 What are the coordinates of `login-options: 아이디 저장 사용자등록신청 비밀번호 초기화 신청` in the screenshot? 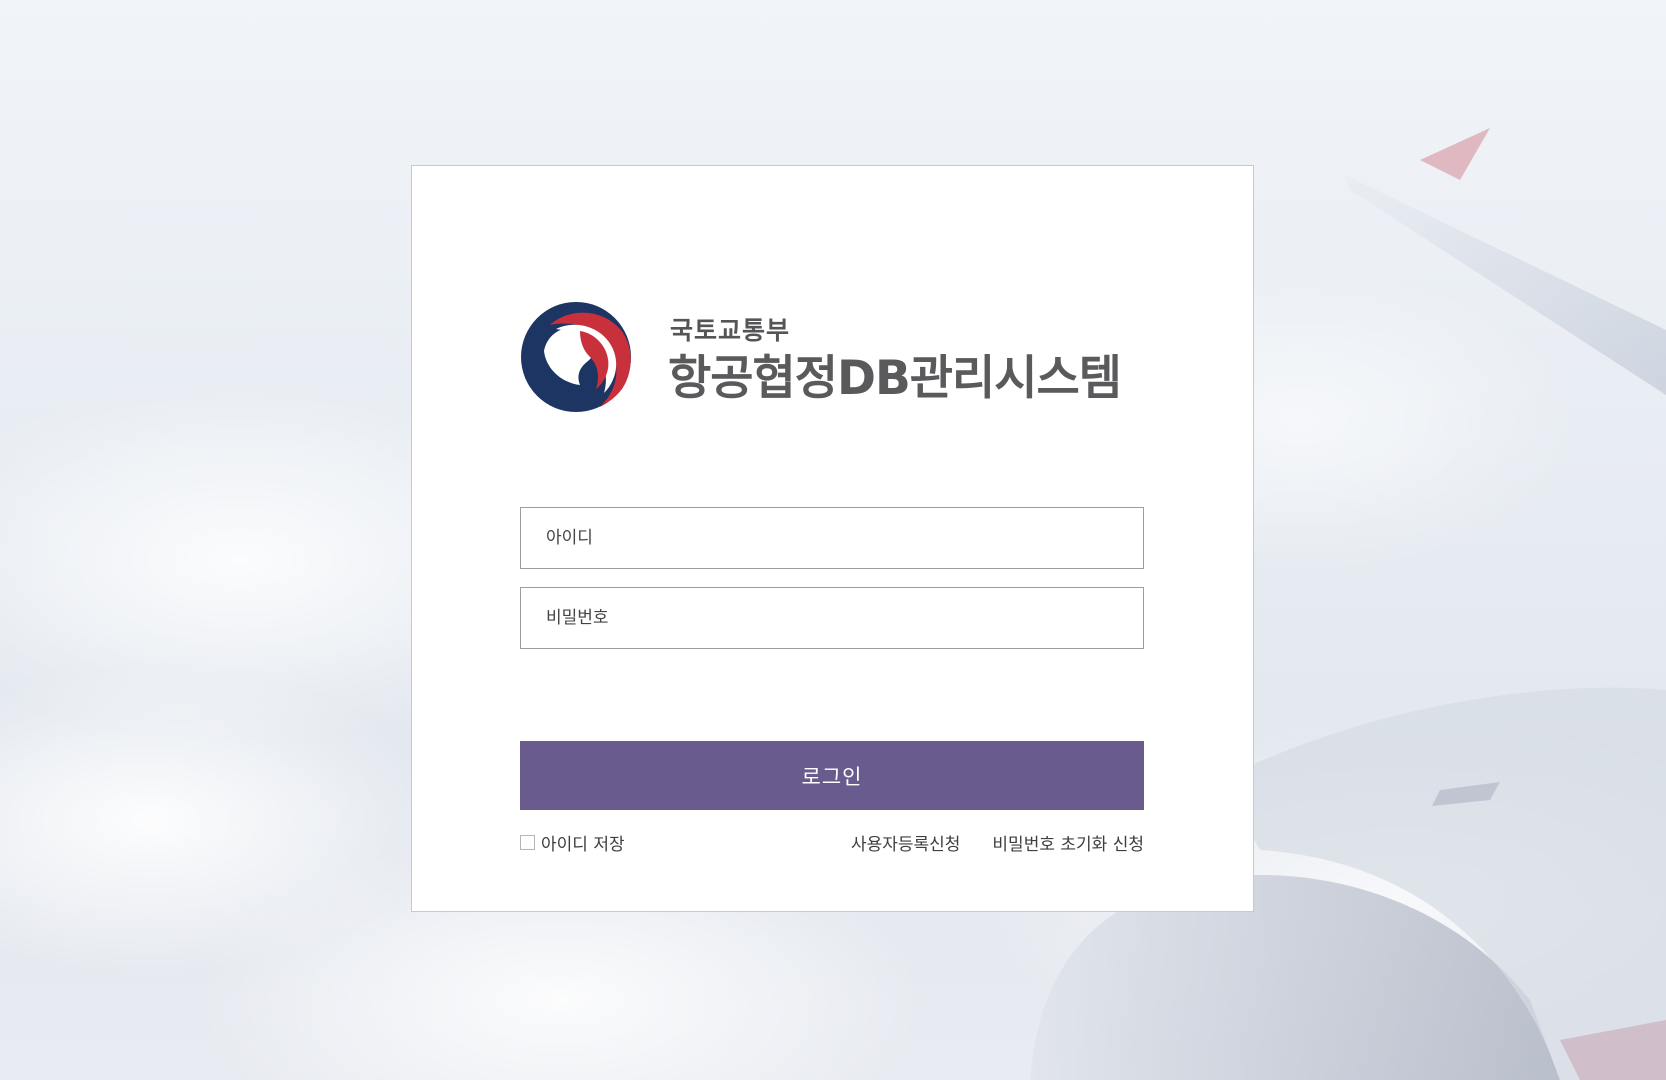 It's located at (832, 842).